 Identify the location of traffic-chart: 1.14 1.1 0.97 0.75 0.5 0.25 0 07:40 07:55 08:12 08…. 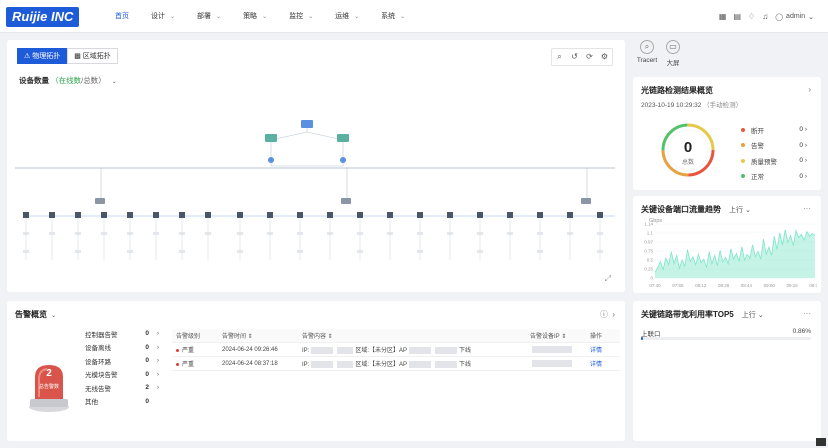
(728, 256).